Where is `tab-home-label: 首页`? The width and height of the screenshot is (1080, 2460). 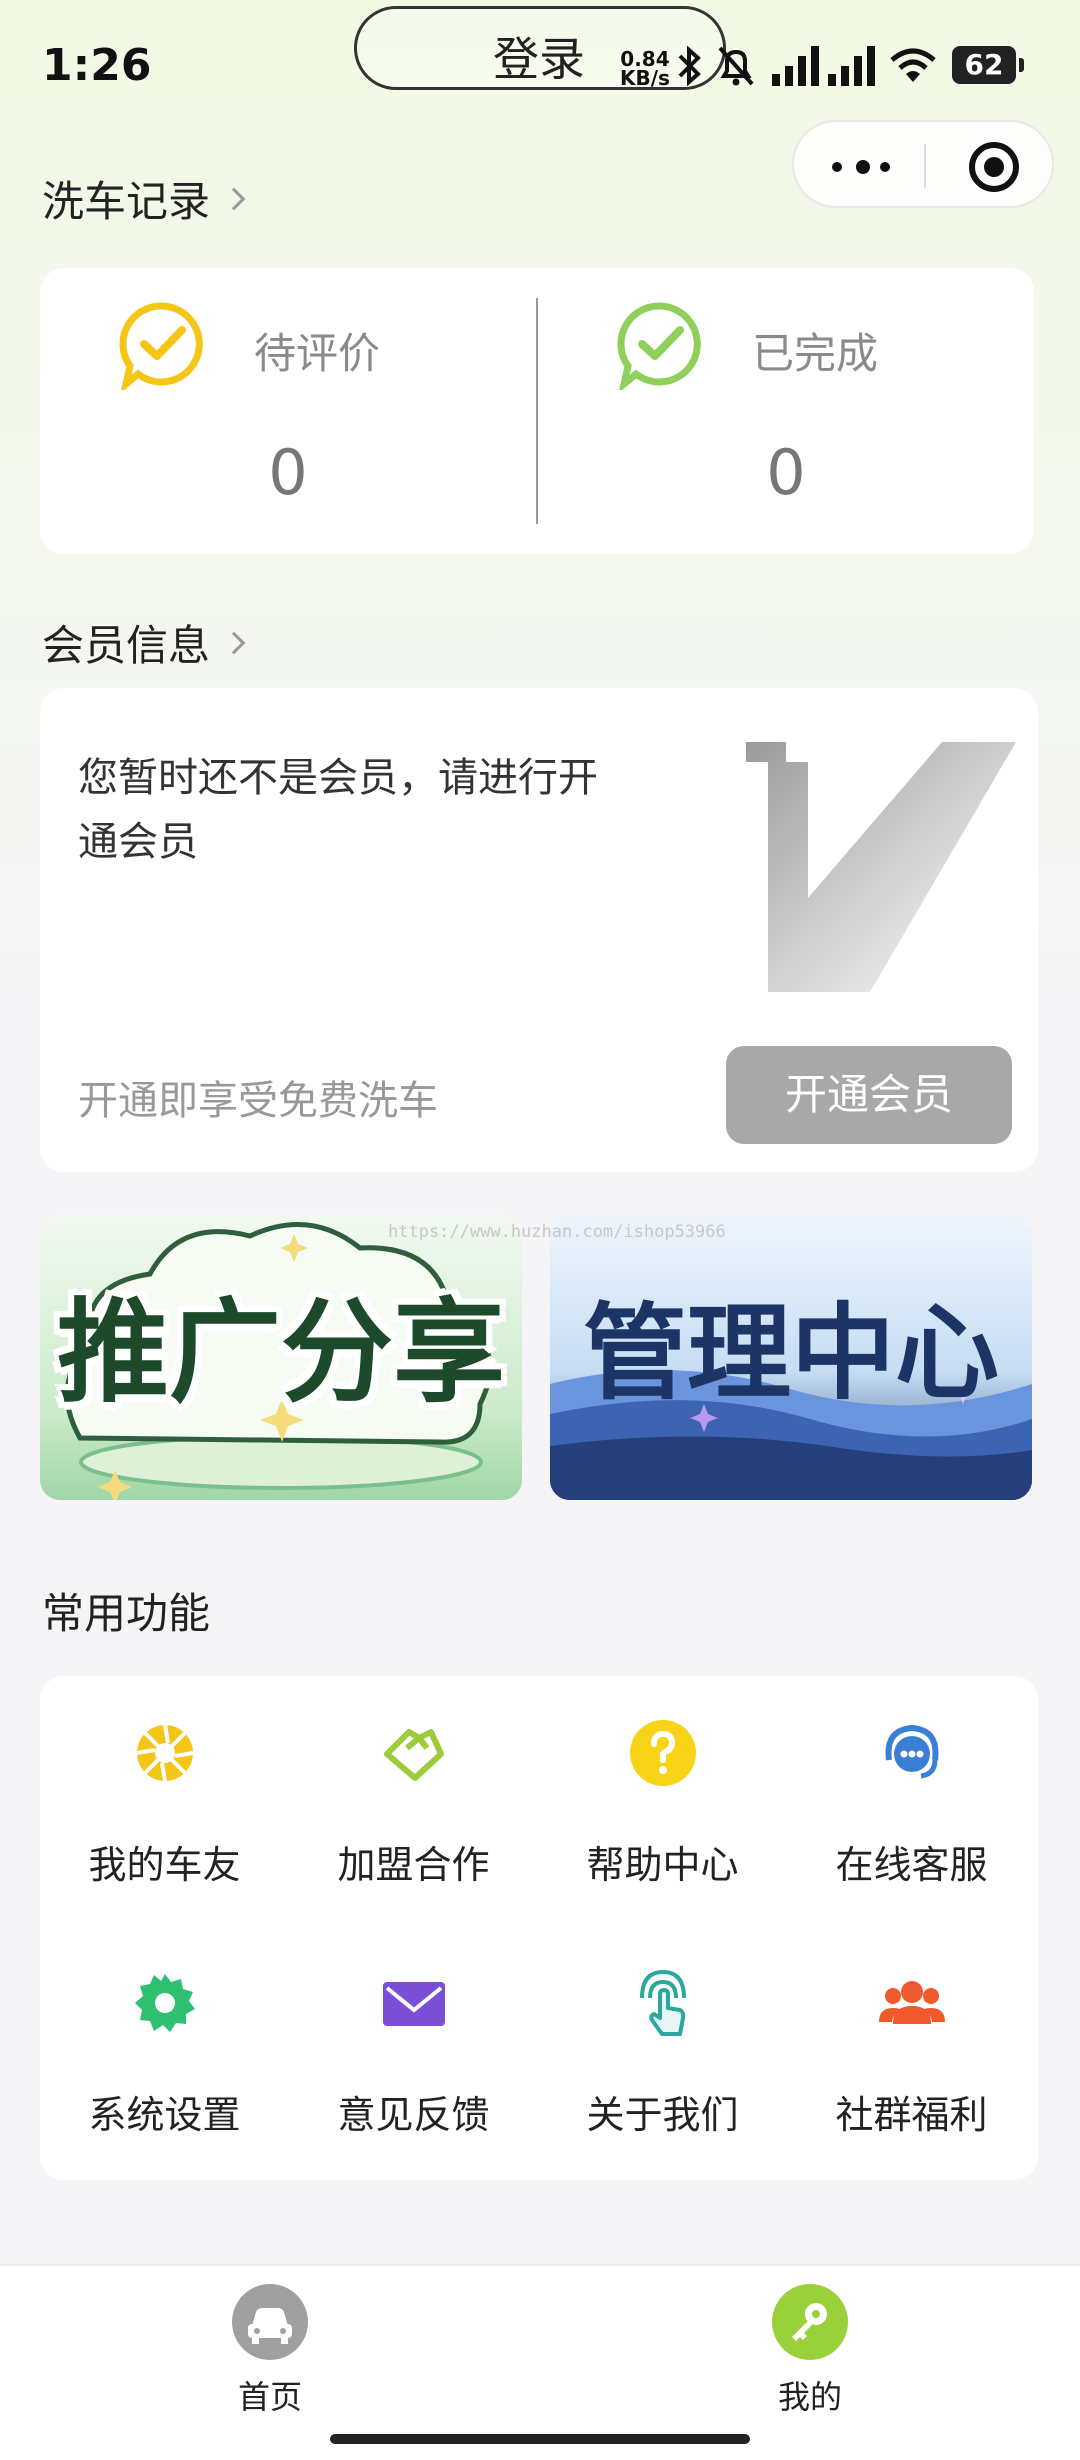 tab-home-label: 首页 is located at coordinates (269, 2397).